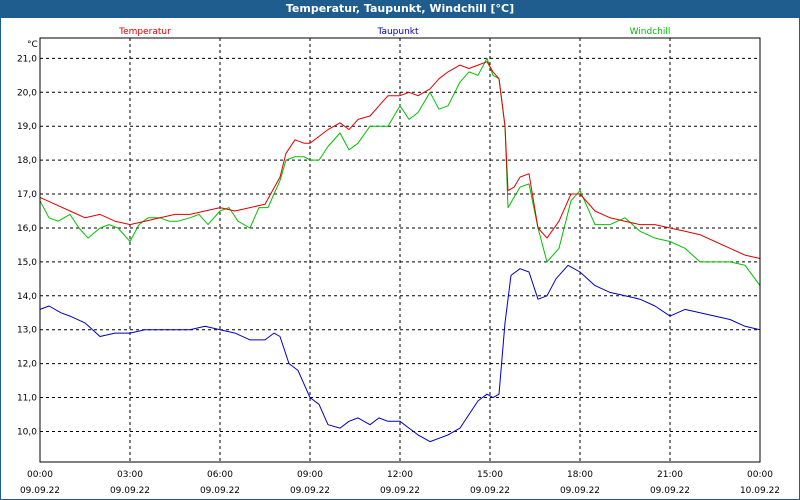 This screenshot has width=800, height=500. I want to click on x-tick-date: 10.09.22, so click(760, 491).